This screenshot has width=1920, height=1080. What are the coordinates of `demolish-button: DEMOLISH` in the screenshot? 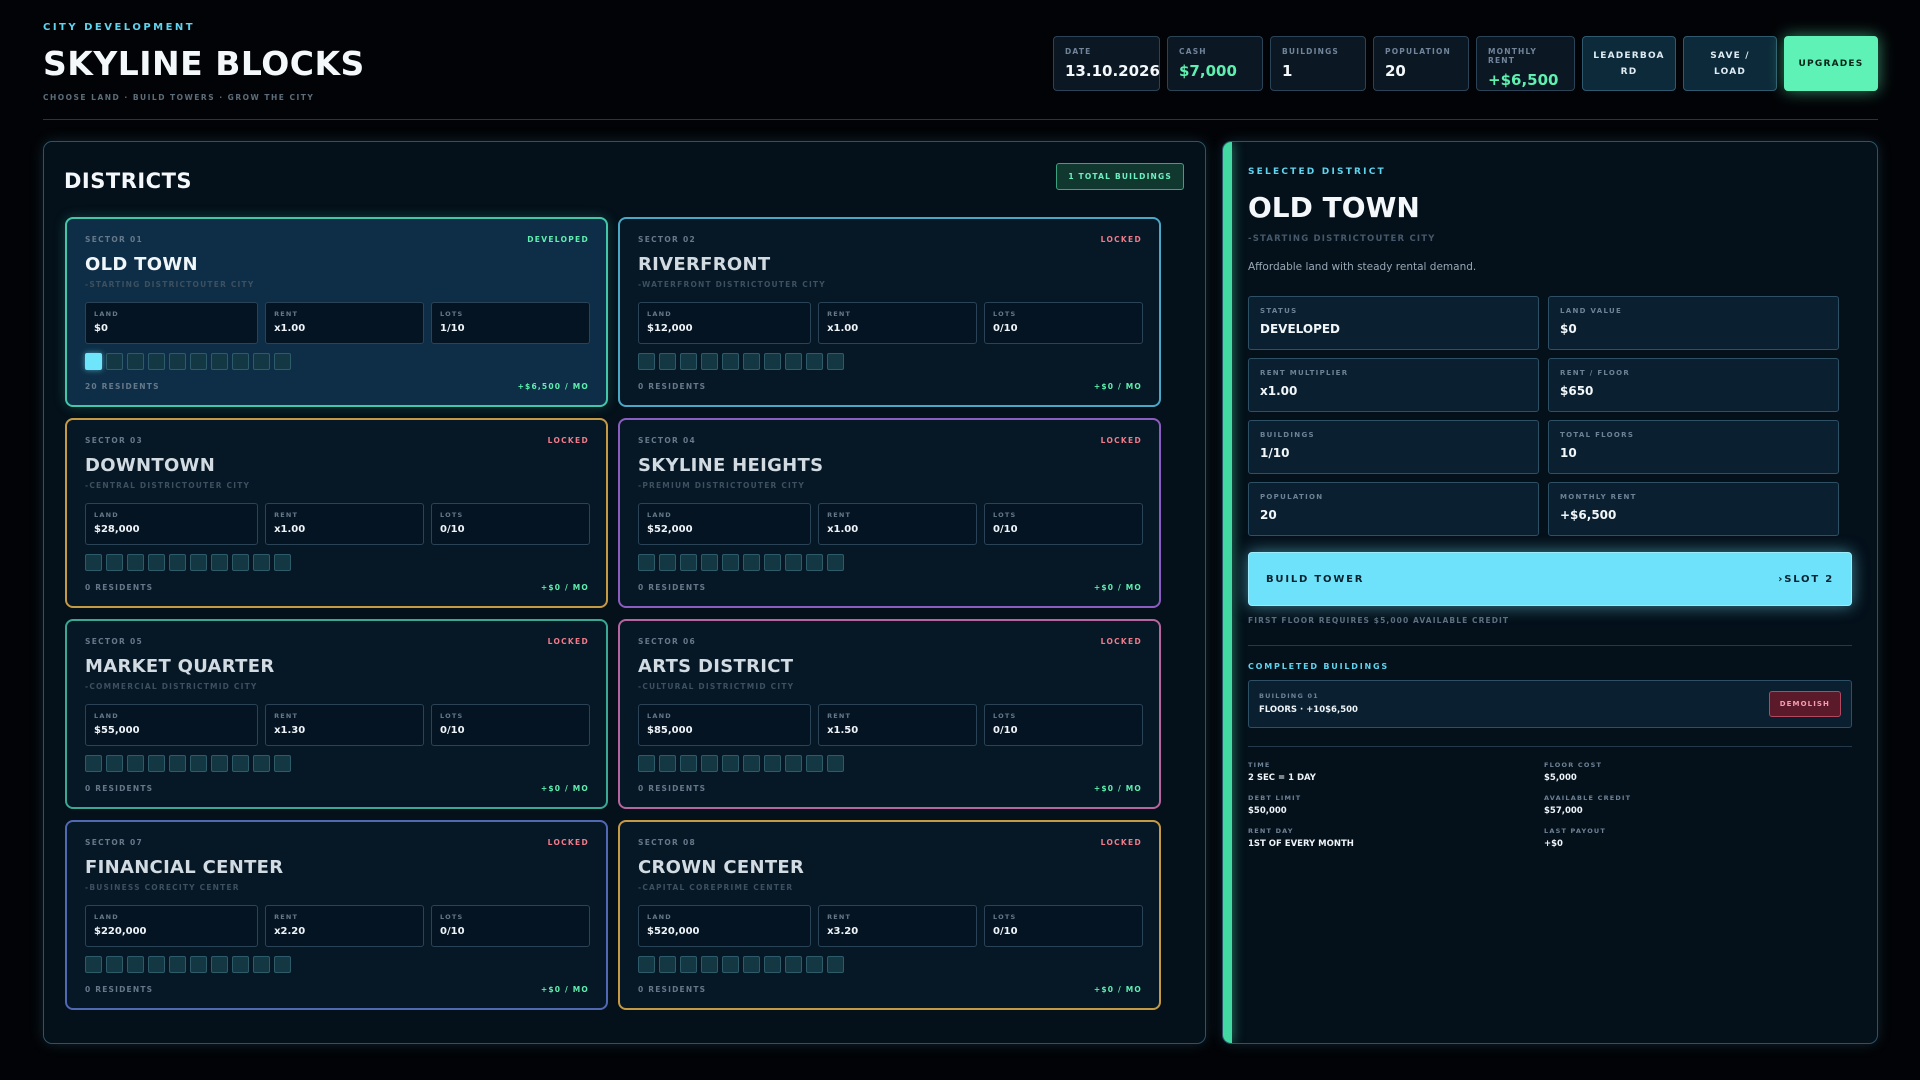 It's located at (1804, 704).